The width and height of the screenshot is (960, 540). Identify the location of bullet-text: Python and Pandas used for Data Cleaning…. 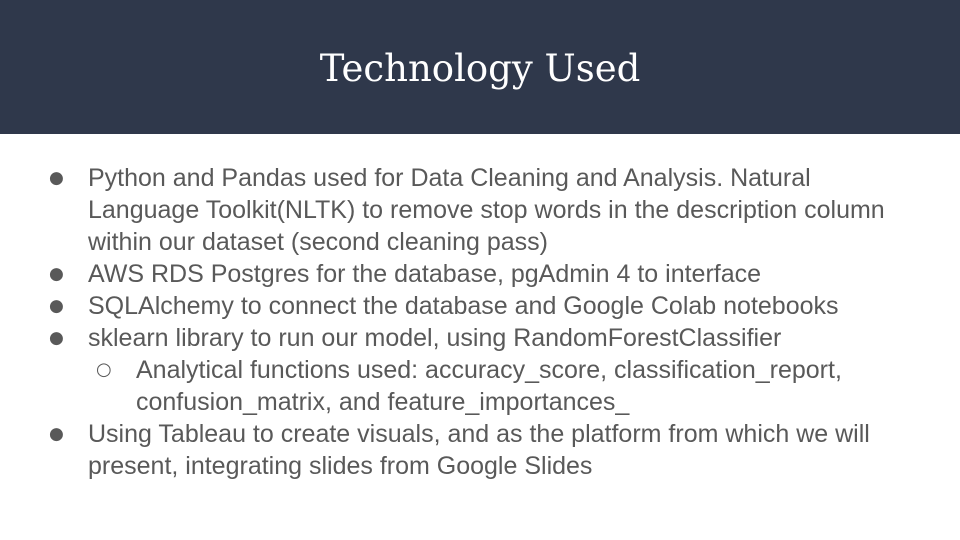
(486, 210).